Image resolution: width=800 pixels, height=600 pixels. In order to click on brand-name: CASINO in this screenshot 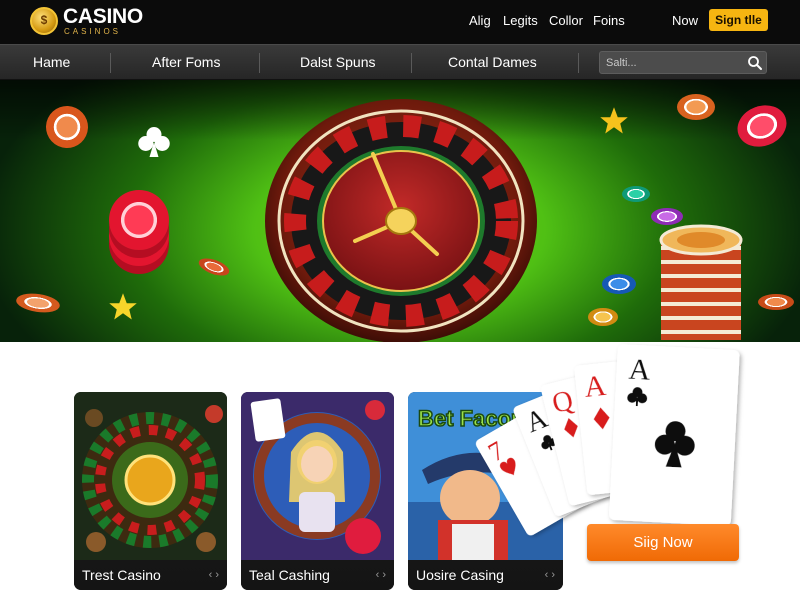, I will do `click(103, 16)`.